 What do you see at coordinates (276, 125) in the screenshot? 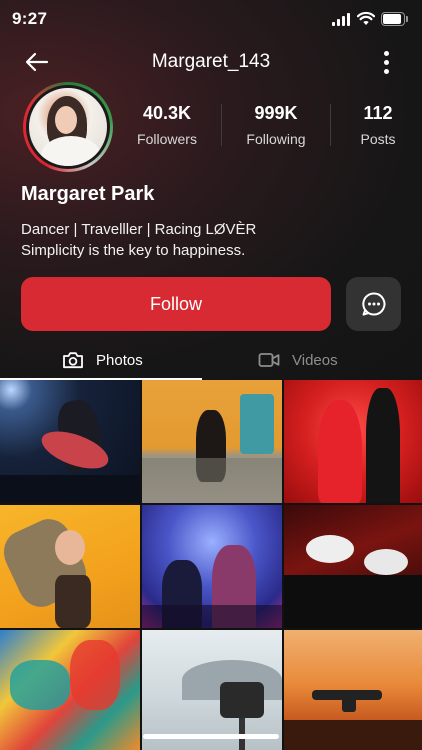
I see `stat-following: 999K Following` at bounding box center [276, 125].